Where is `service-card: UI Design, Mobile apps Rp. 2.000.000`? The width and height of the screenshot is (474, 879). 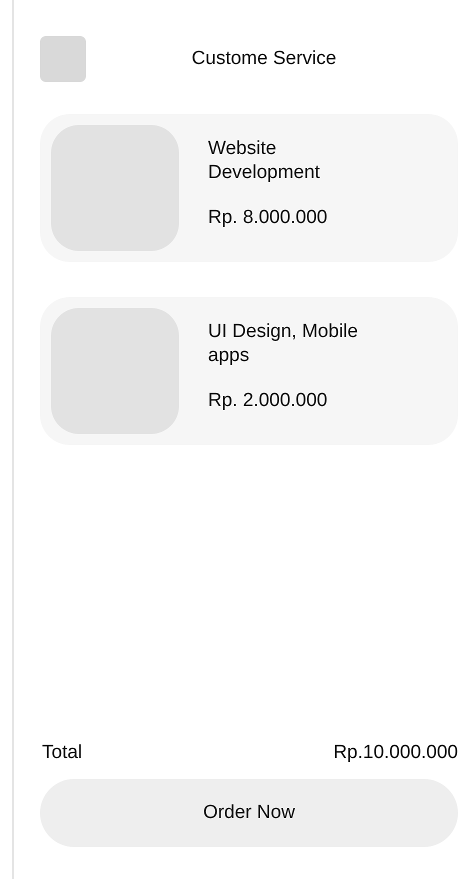 service-card: UI Design, Mobile apps Rp. 2.000.000 is located at coordinates (249, 371).